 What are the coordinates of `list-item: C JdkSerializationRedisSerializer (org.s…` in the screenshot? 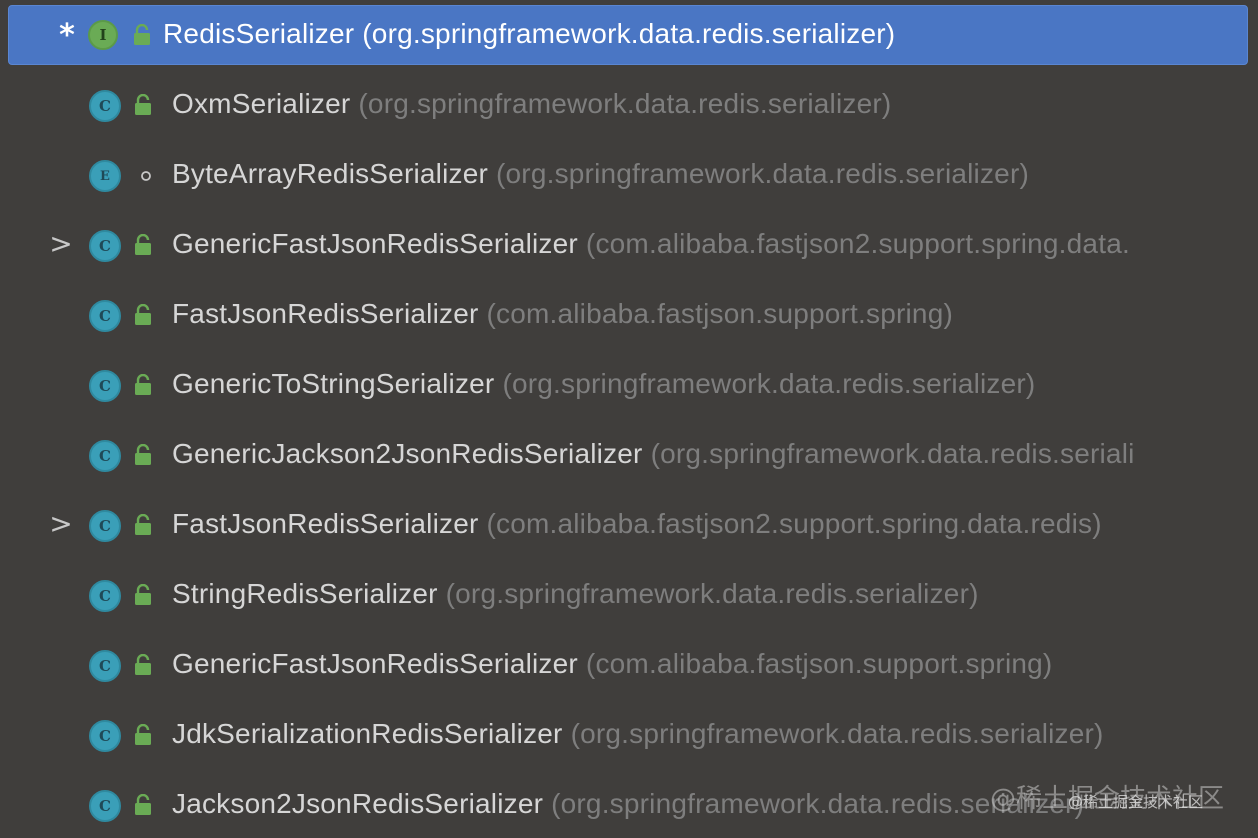 It's located at (629, 735).